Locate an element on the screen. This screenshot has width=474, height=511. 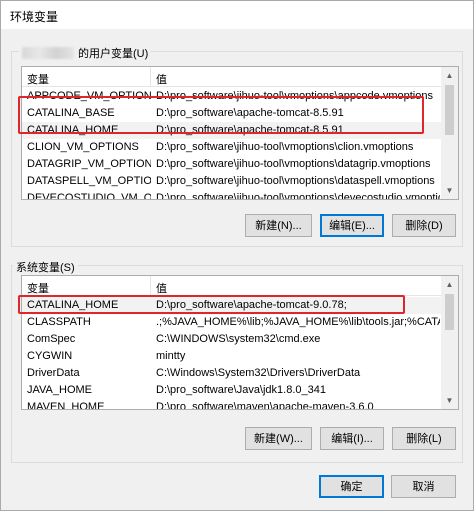
system-delete-button: 删除(L) is located at coordinates (424, 438).